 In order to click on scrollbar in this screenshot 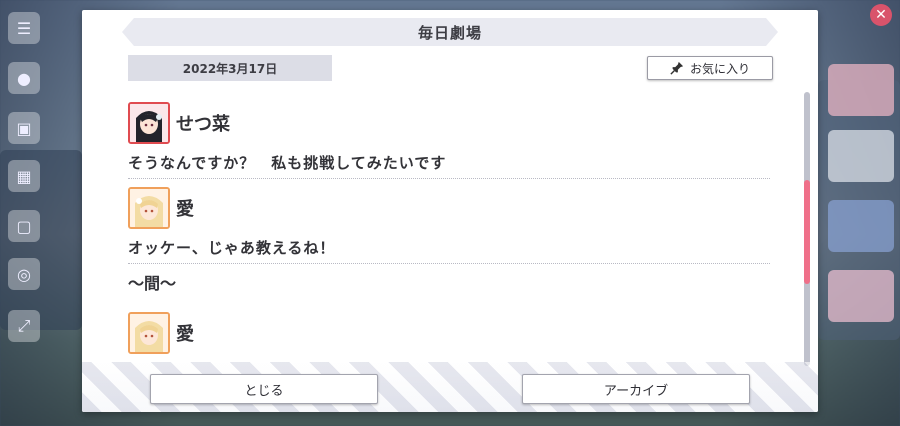, I will do `click(807, 229)`.